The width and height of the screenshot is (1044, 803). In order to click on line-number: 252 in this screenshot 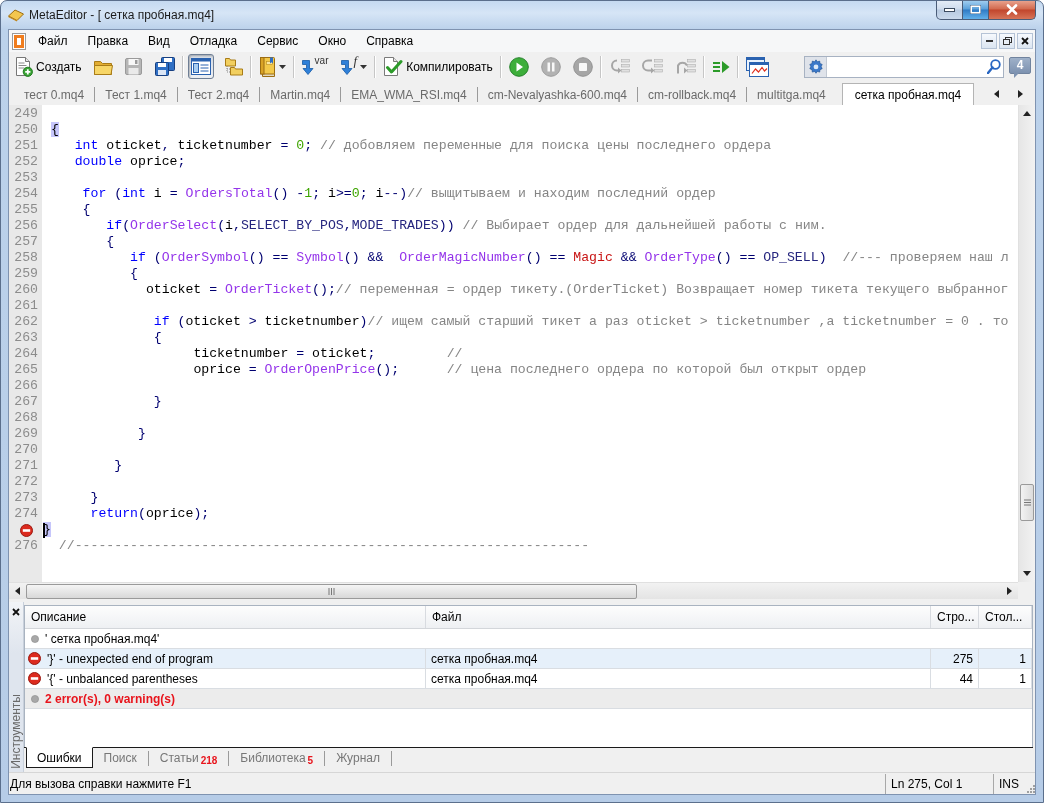, I will do `click(26, 162)`.